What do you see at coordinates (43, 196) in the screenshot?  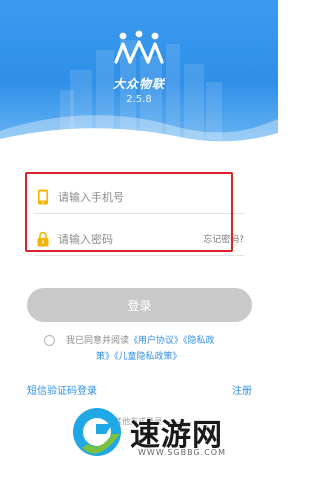 I see `phone-icon` at bounding box center [43, 196].